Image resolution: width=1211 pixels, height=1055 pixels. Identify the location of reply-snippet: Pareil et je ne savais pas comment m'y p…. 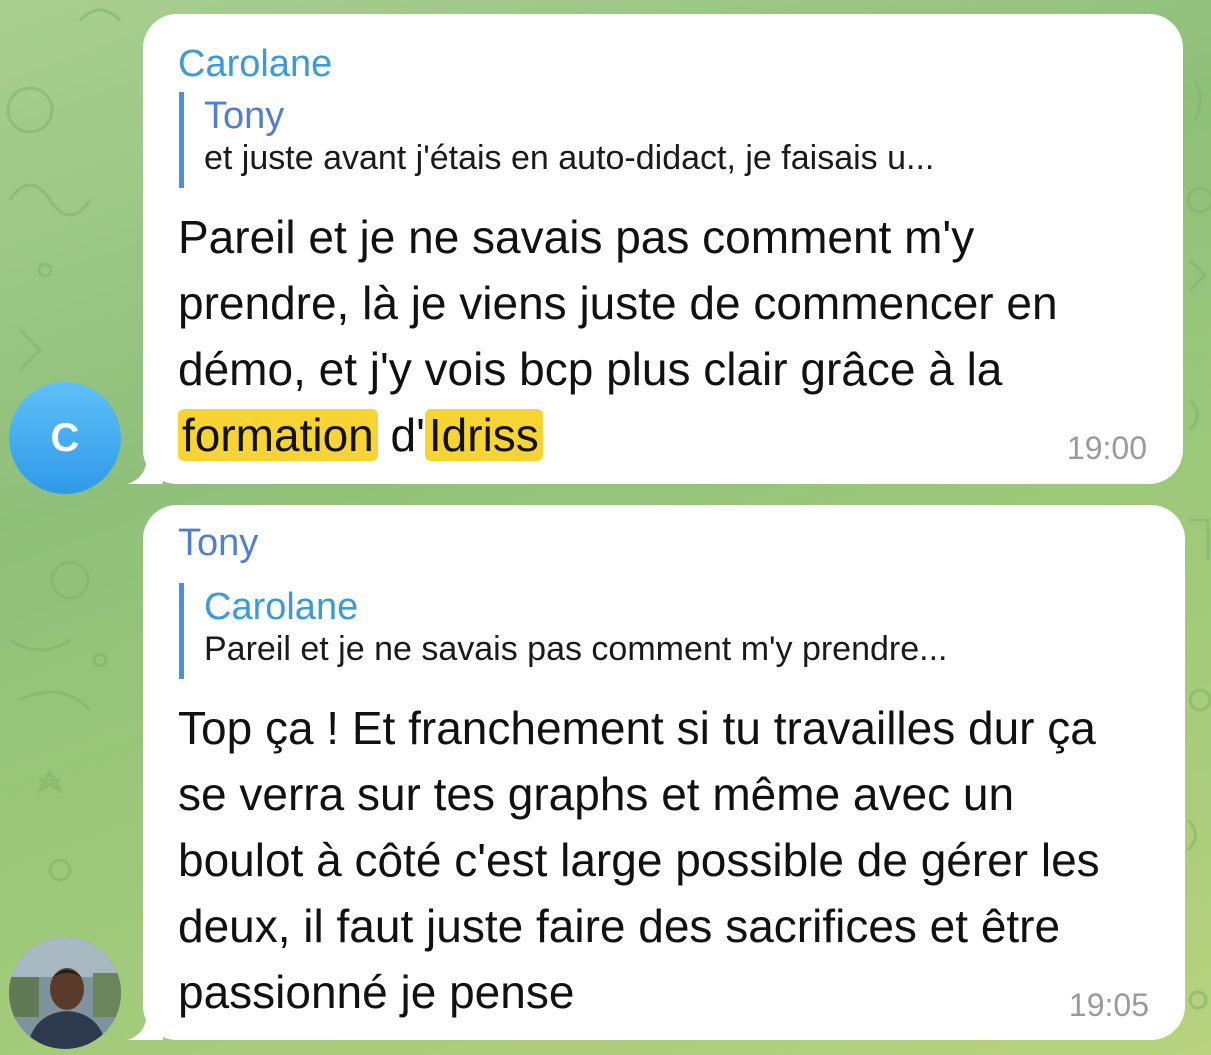
(576, 649).